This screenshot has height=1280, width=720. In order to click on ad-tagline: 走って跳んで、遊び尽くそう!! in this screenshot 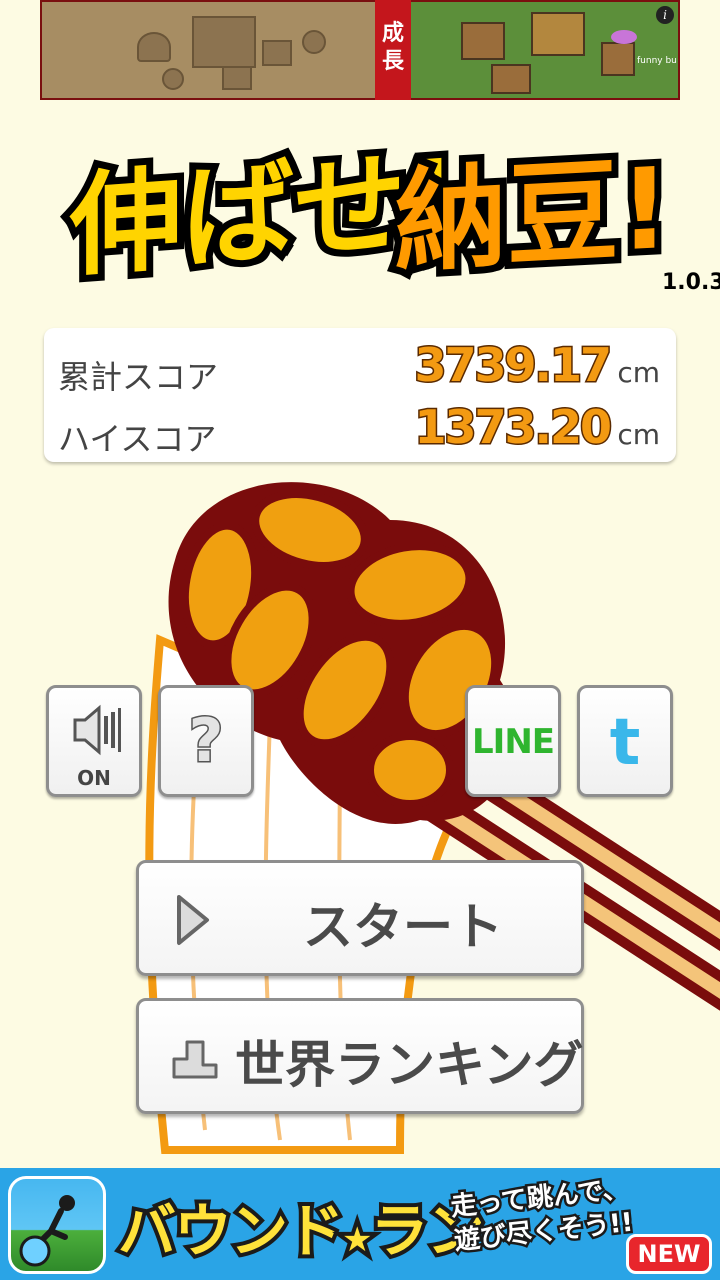, I will do `click(542, 1214)`.